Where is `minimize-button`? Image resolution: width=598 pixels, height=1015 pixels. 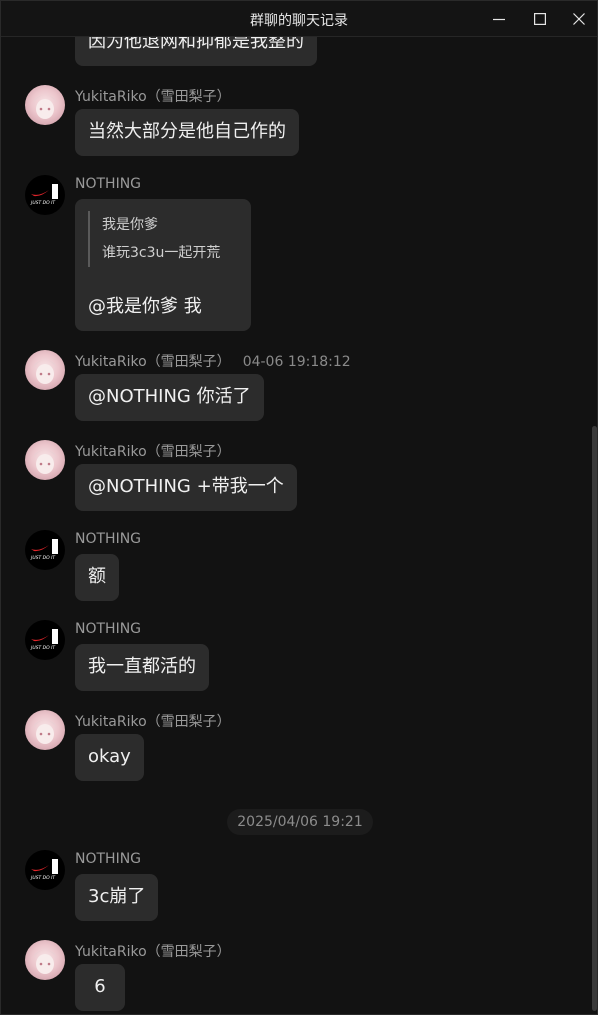 minimize-button is located at coordinates (499, 19).